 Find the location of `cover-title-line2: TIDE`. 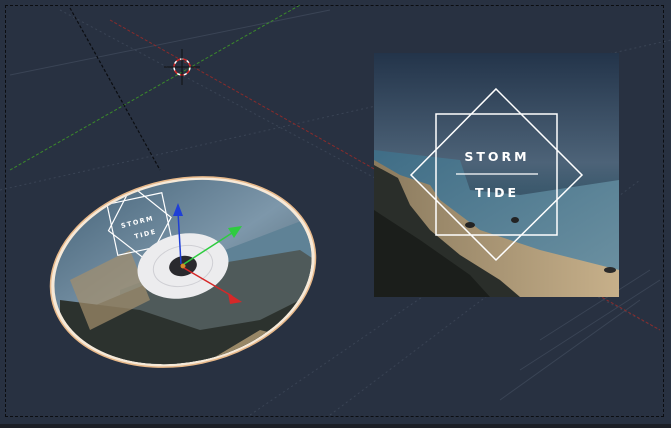

cover-title-line2: TIDE is located at coordinates (497, 192).